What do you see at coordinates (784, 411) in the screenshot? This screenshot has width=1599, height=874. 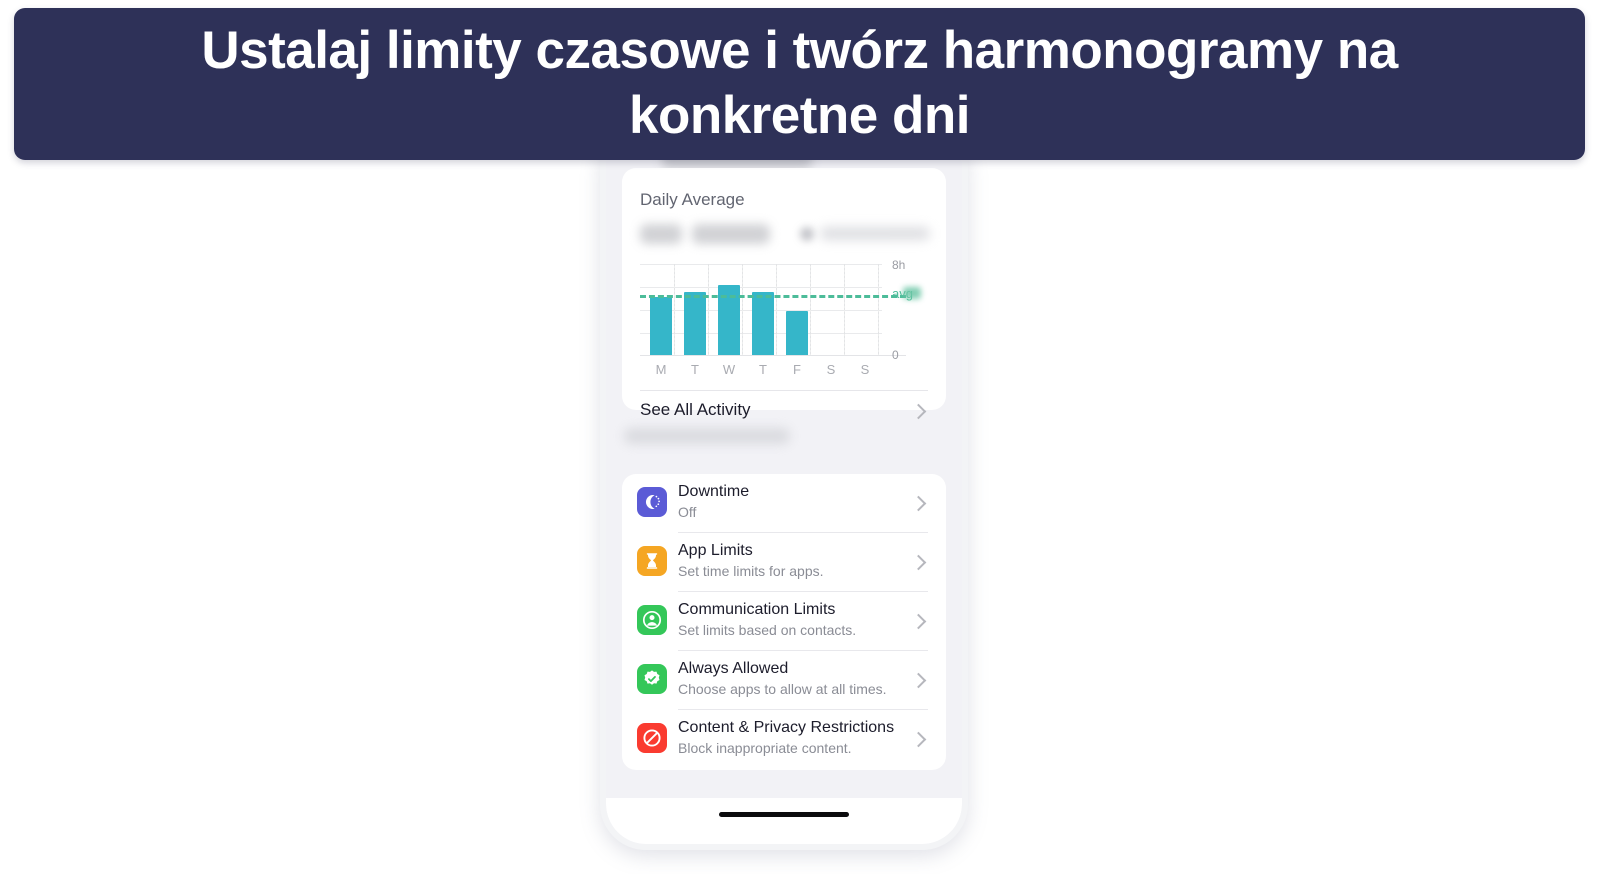 I see `see-all-activity-row: See All Activity` at bounding box center [784, 411].